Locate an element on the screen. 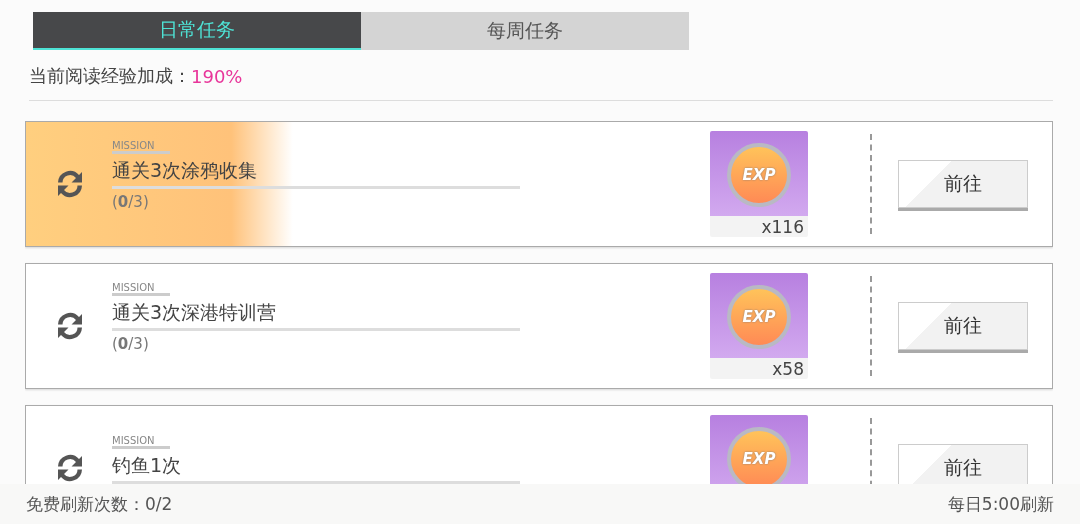 The height and width of the screenshot is (524, 1080). reward-count: x116 is located at coordinates (782, 227).